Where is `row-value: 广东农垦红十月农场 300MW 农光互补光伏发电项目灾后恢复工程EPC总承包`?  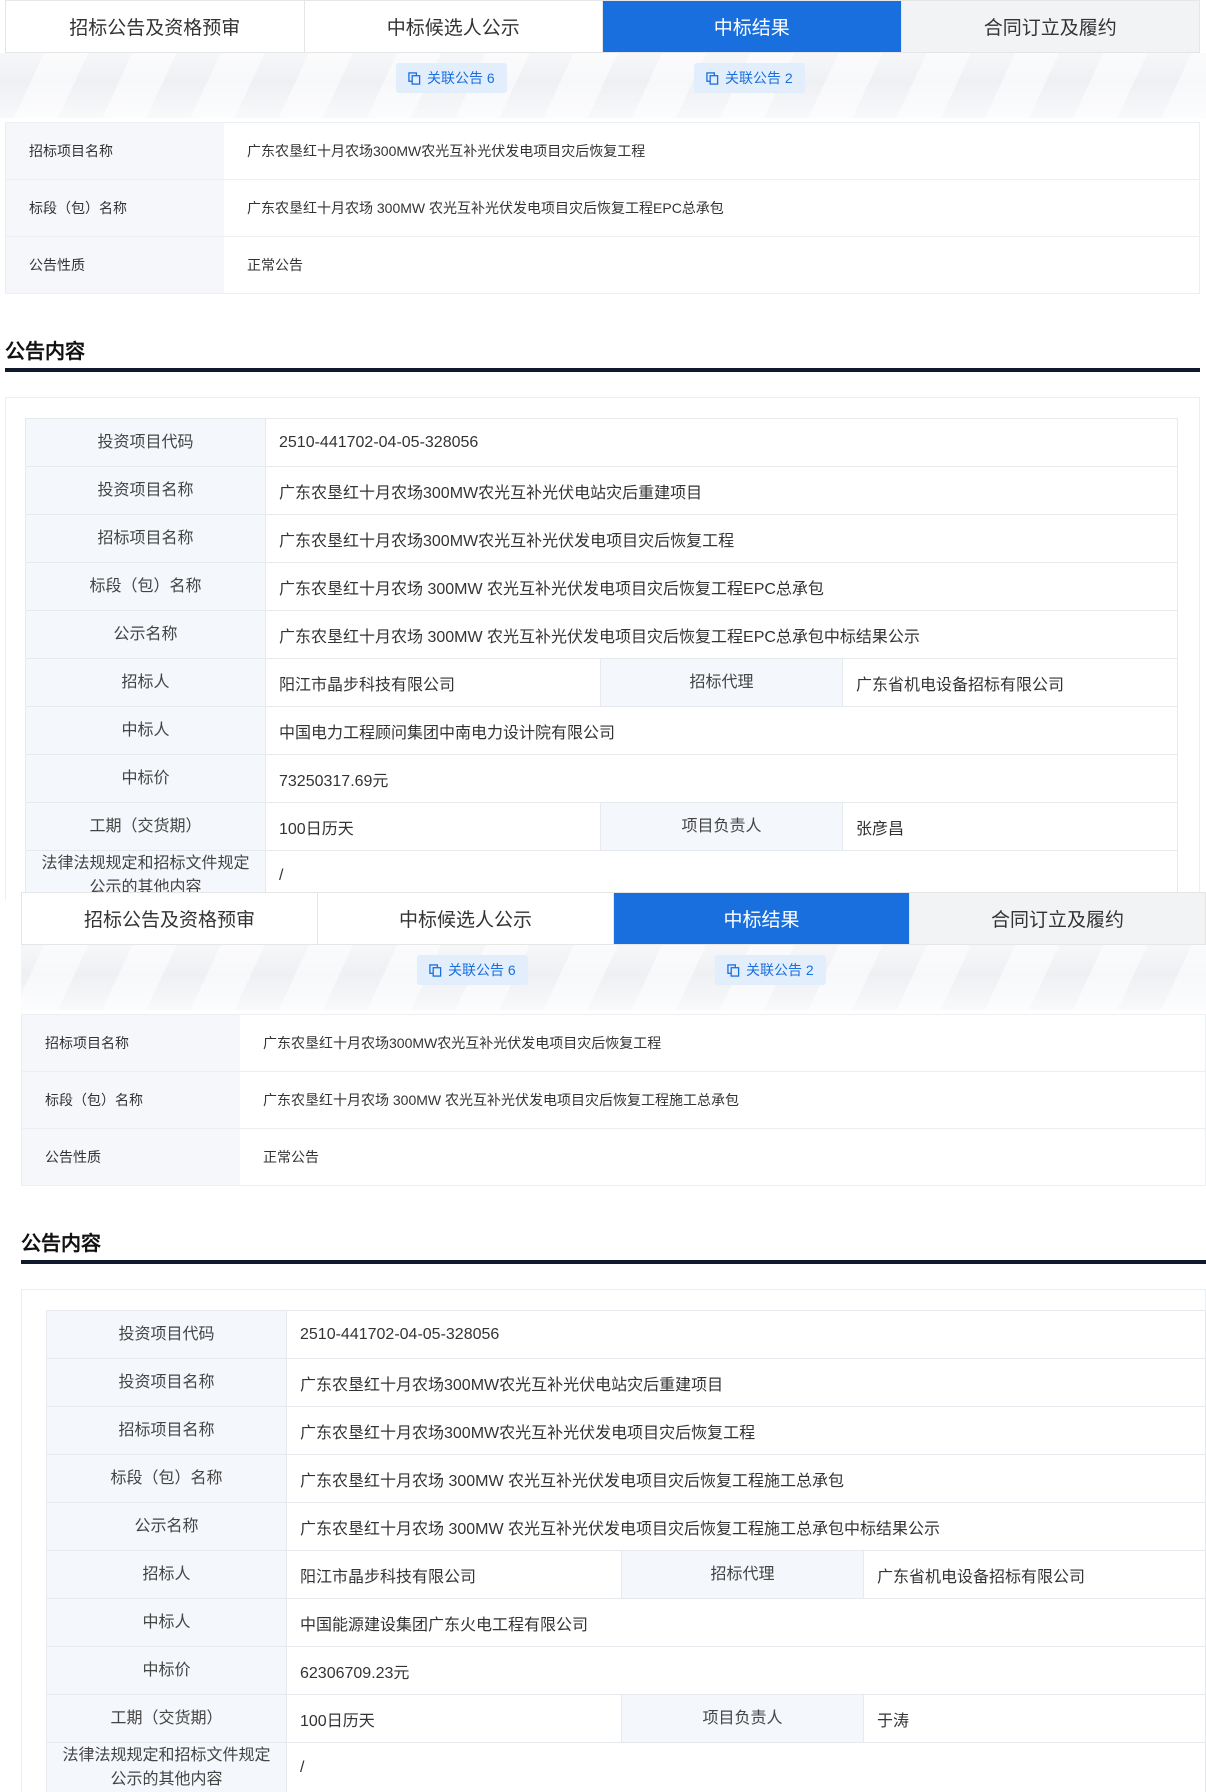 row-value: 广东农垦红十月农场 300MW 农光互补光伏发电项目灾后恢复工程EPC总承包 is located at coordinates (485, 208).